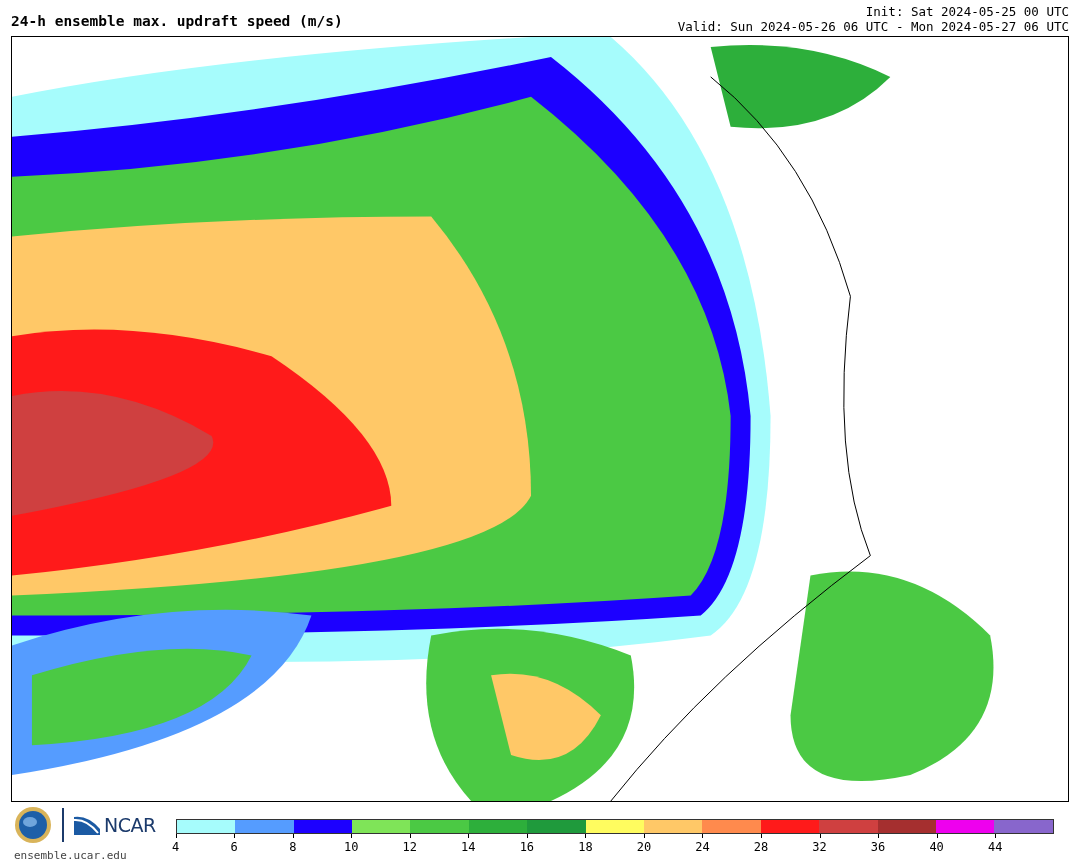 Image resolution: width=1080 pixels, height=865 pixels. What do you see at coordinates (410, 847) in the screenshot?
I see `tick-label: 12` at bounding box center [410, 847].